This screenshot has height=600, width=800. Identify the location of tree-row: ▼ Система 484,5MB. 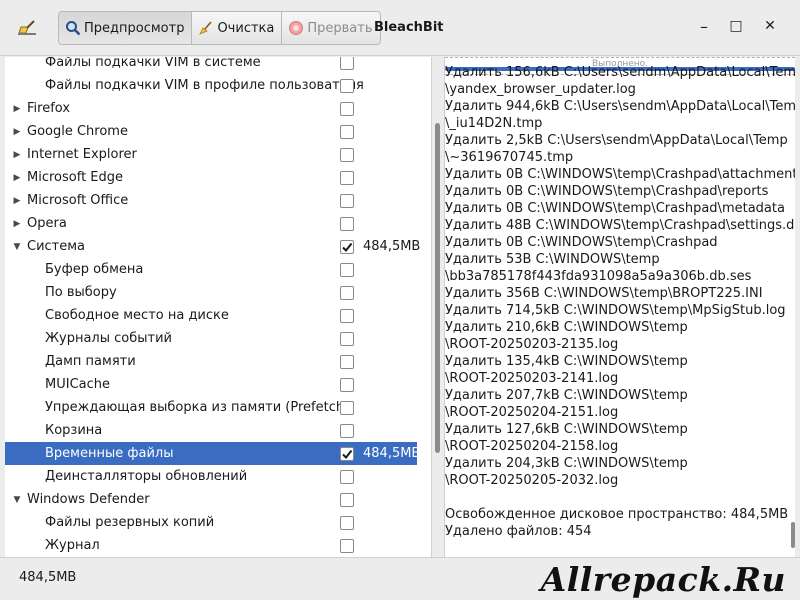
(213, 246).